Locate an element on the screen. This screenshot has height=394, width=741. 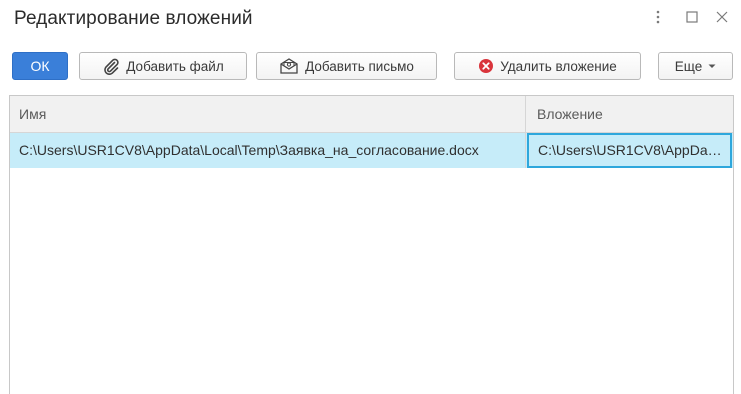
more-button: Еще is located at coordinates (695, 66).